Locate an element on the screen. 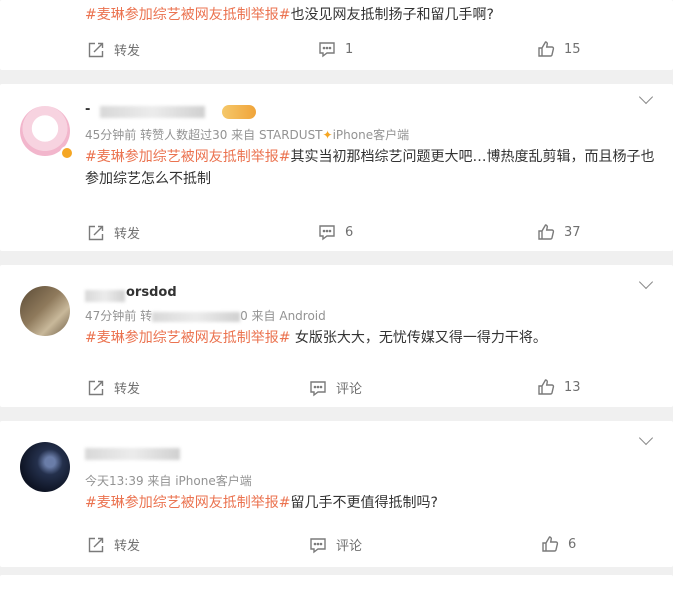 The height and width of the screenshot is (596, 673). like-count: 15 is located at coordinates (572, 49).